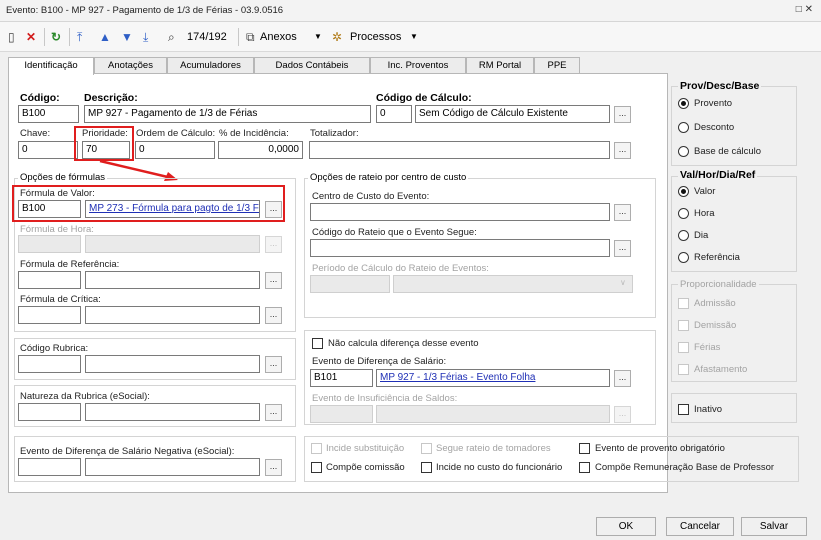 This screenshot has width=821, height=540. I want to click on insuficiencia-label: Evento de Insuficiência de Saldos:, so click(385, 398).